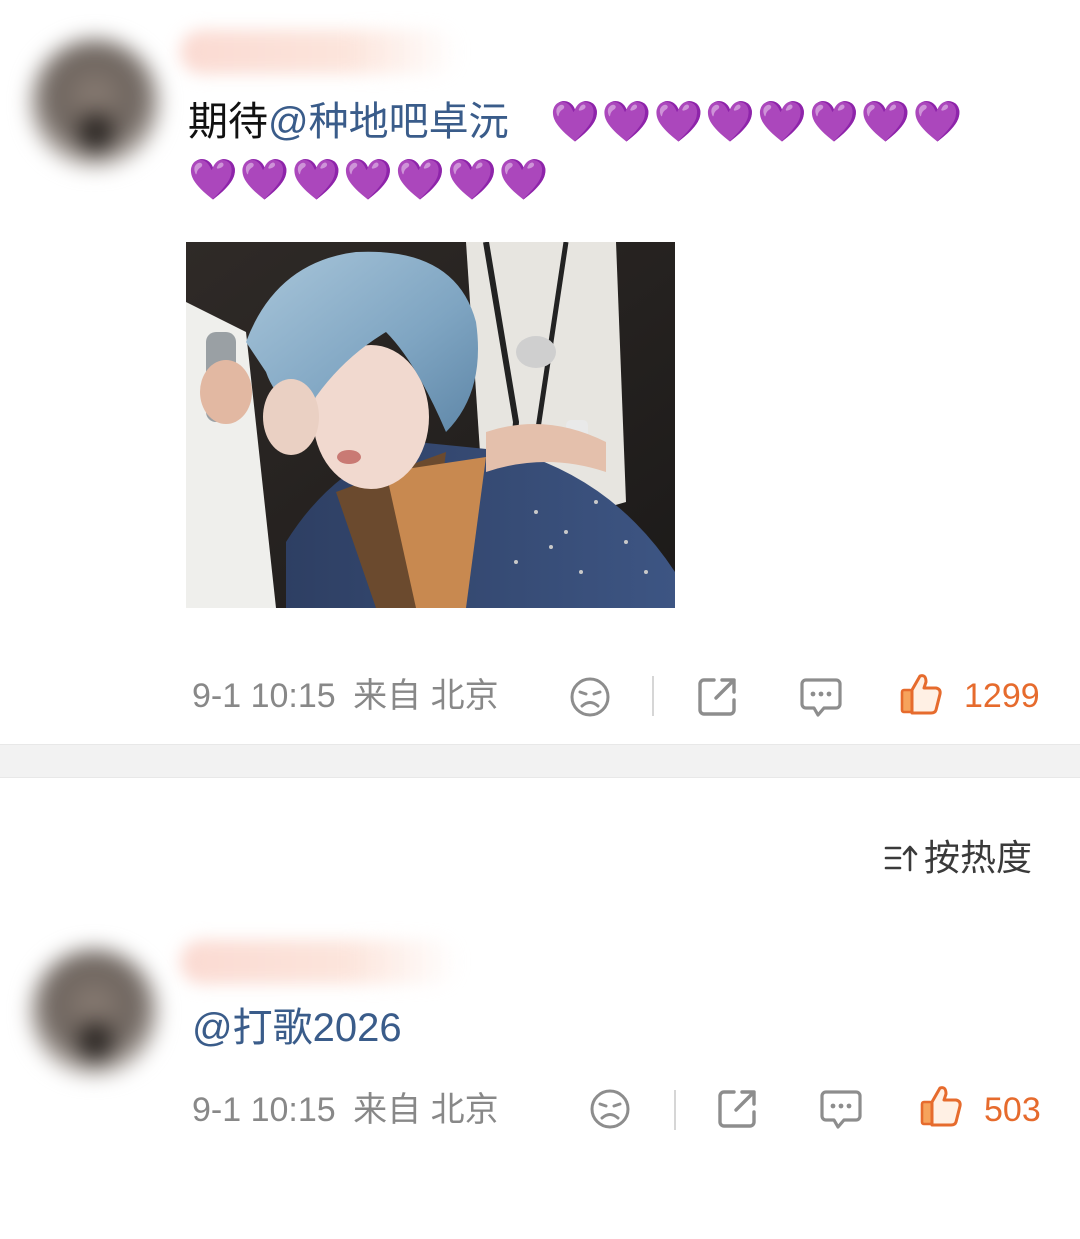 The image size is (1080, 1239). What do you see at coordinates (426, 1110) in the screenshot?
I see `comment-source: 来自 北京` at bounding box center [426, 1110].